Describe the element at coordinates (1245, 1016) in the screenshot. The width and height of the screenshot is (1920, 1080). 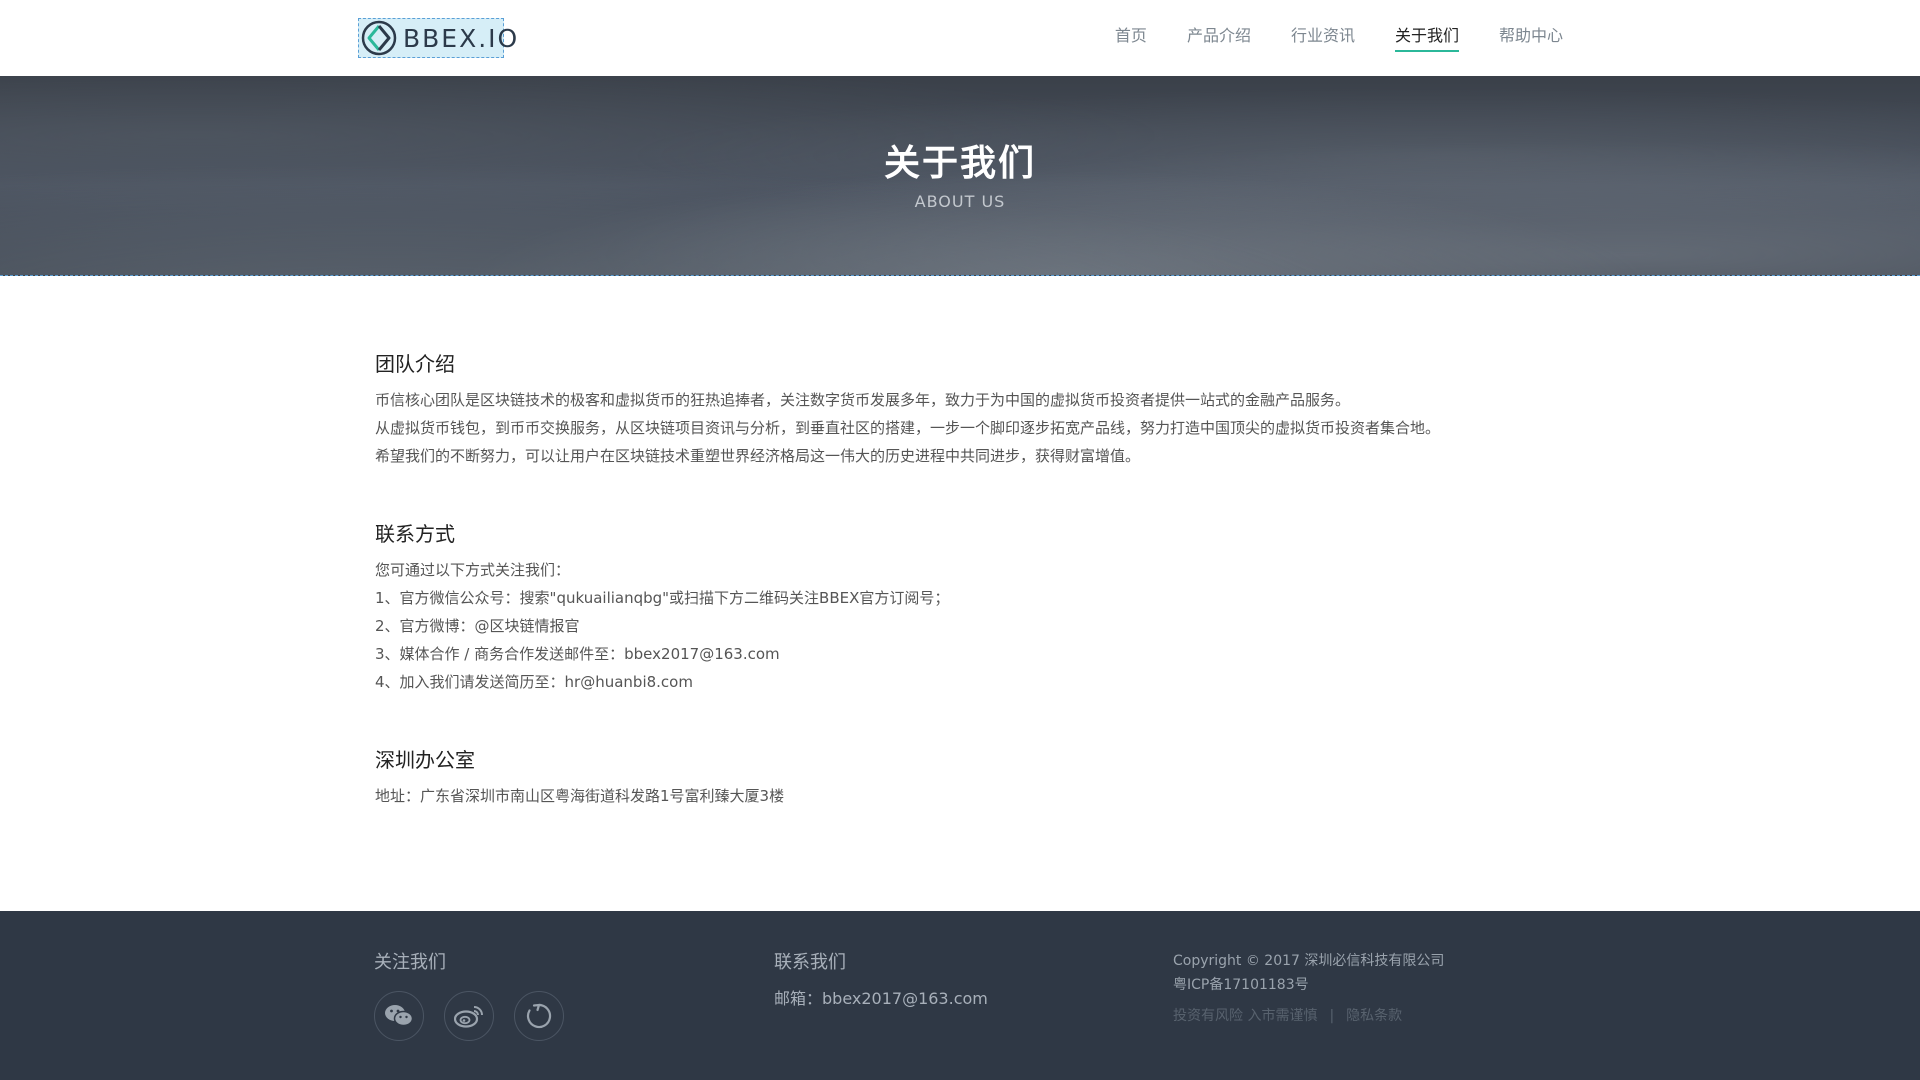
I see `risk-link: 投资有风险 入市需谨慎` at that location.